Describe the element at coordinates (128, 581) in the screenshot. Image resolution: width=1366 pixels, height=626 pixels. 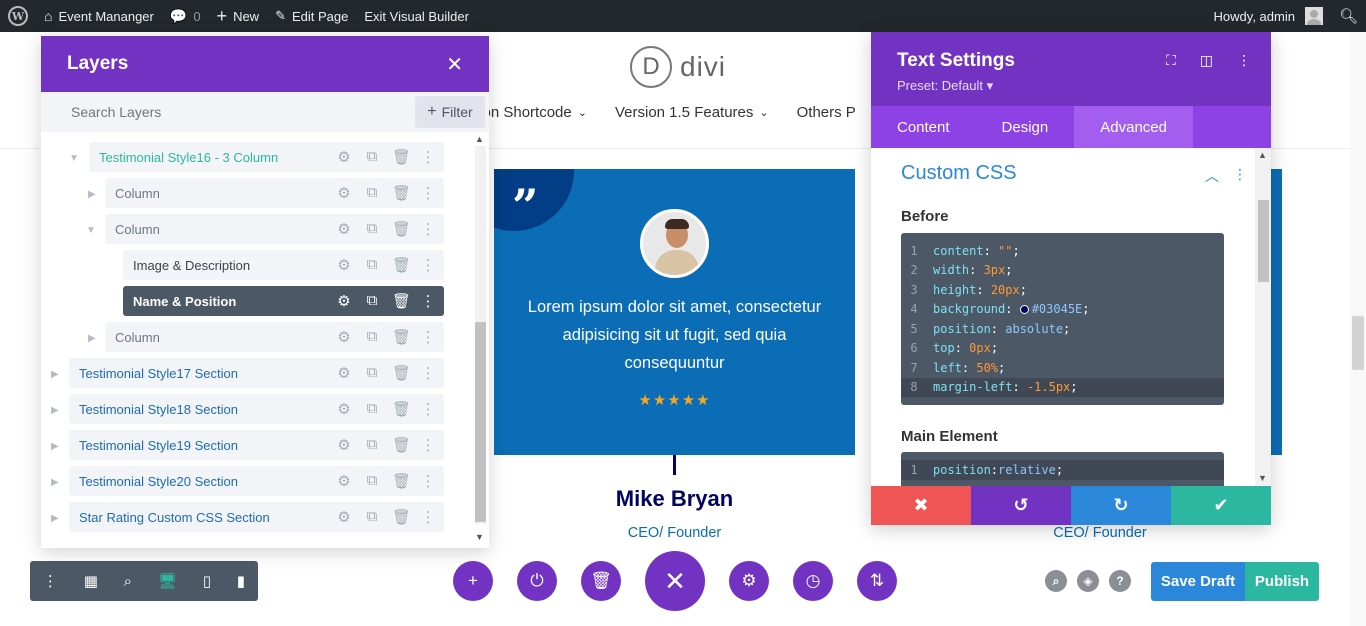
I see `zoom-icon: ⌕` at that location.